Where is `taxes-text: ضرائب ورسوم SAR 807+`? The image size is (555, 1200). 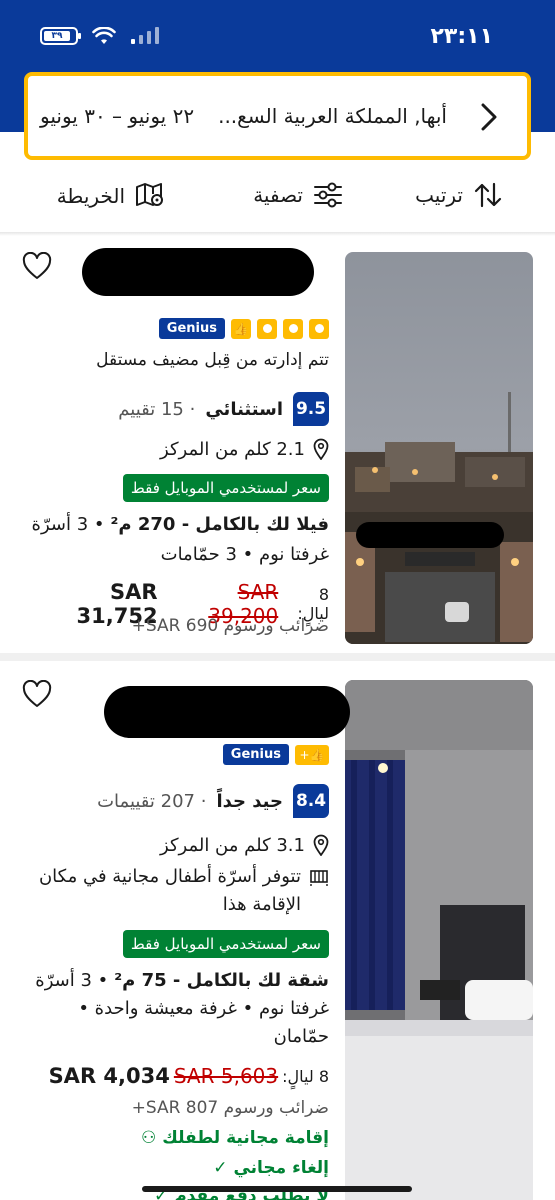 taxes-text: ضرائب ورسوم SAR 807+ is located at coordinates (230, 1108).